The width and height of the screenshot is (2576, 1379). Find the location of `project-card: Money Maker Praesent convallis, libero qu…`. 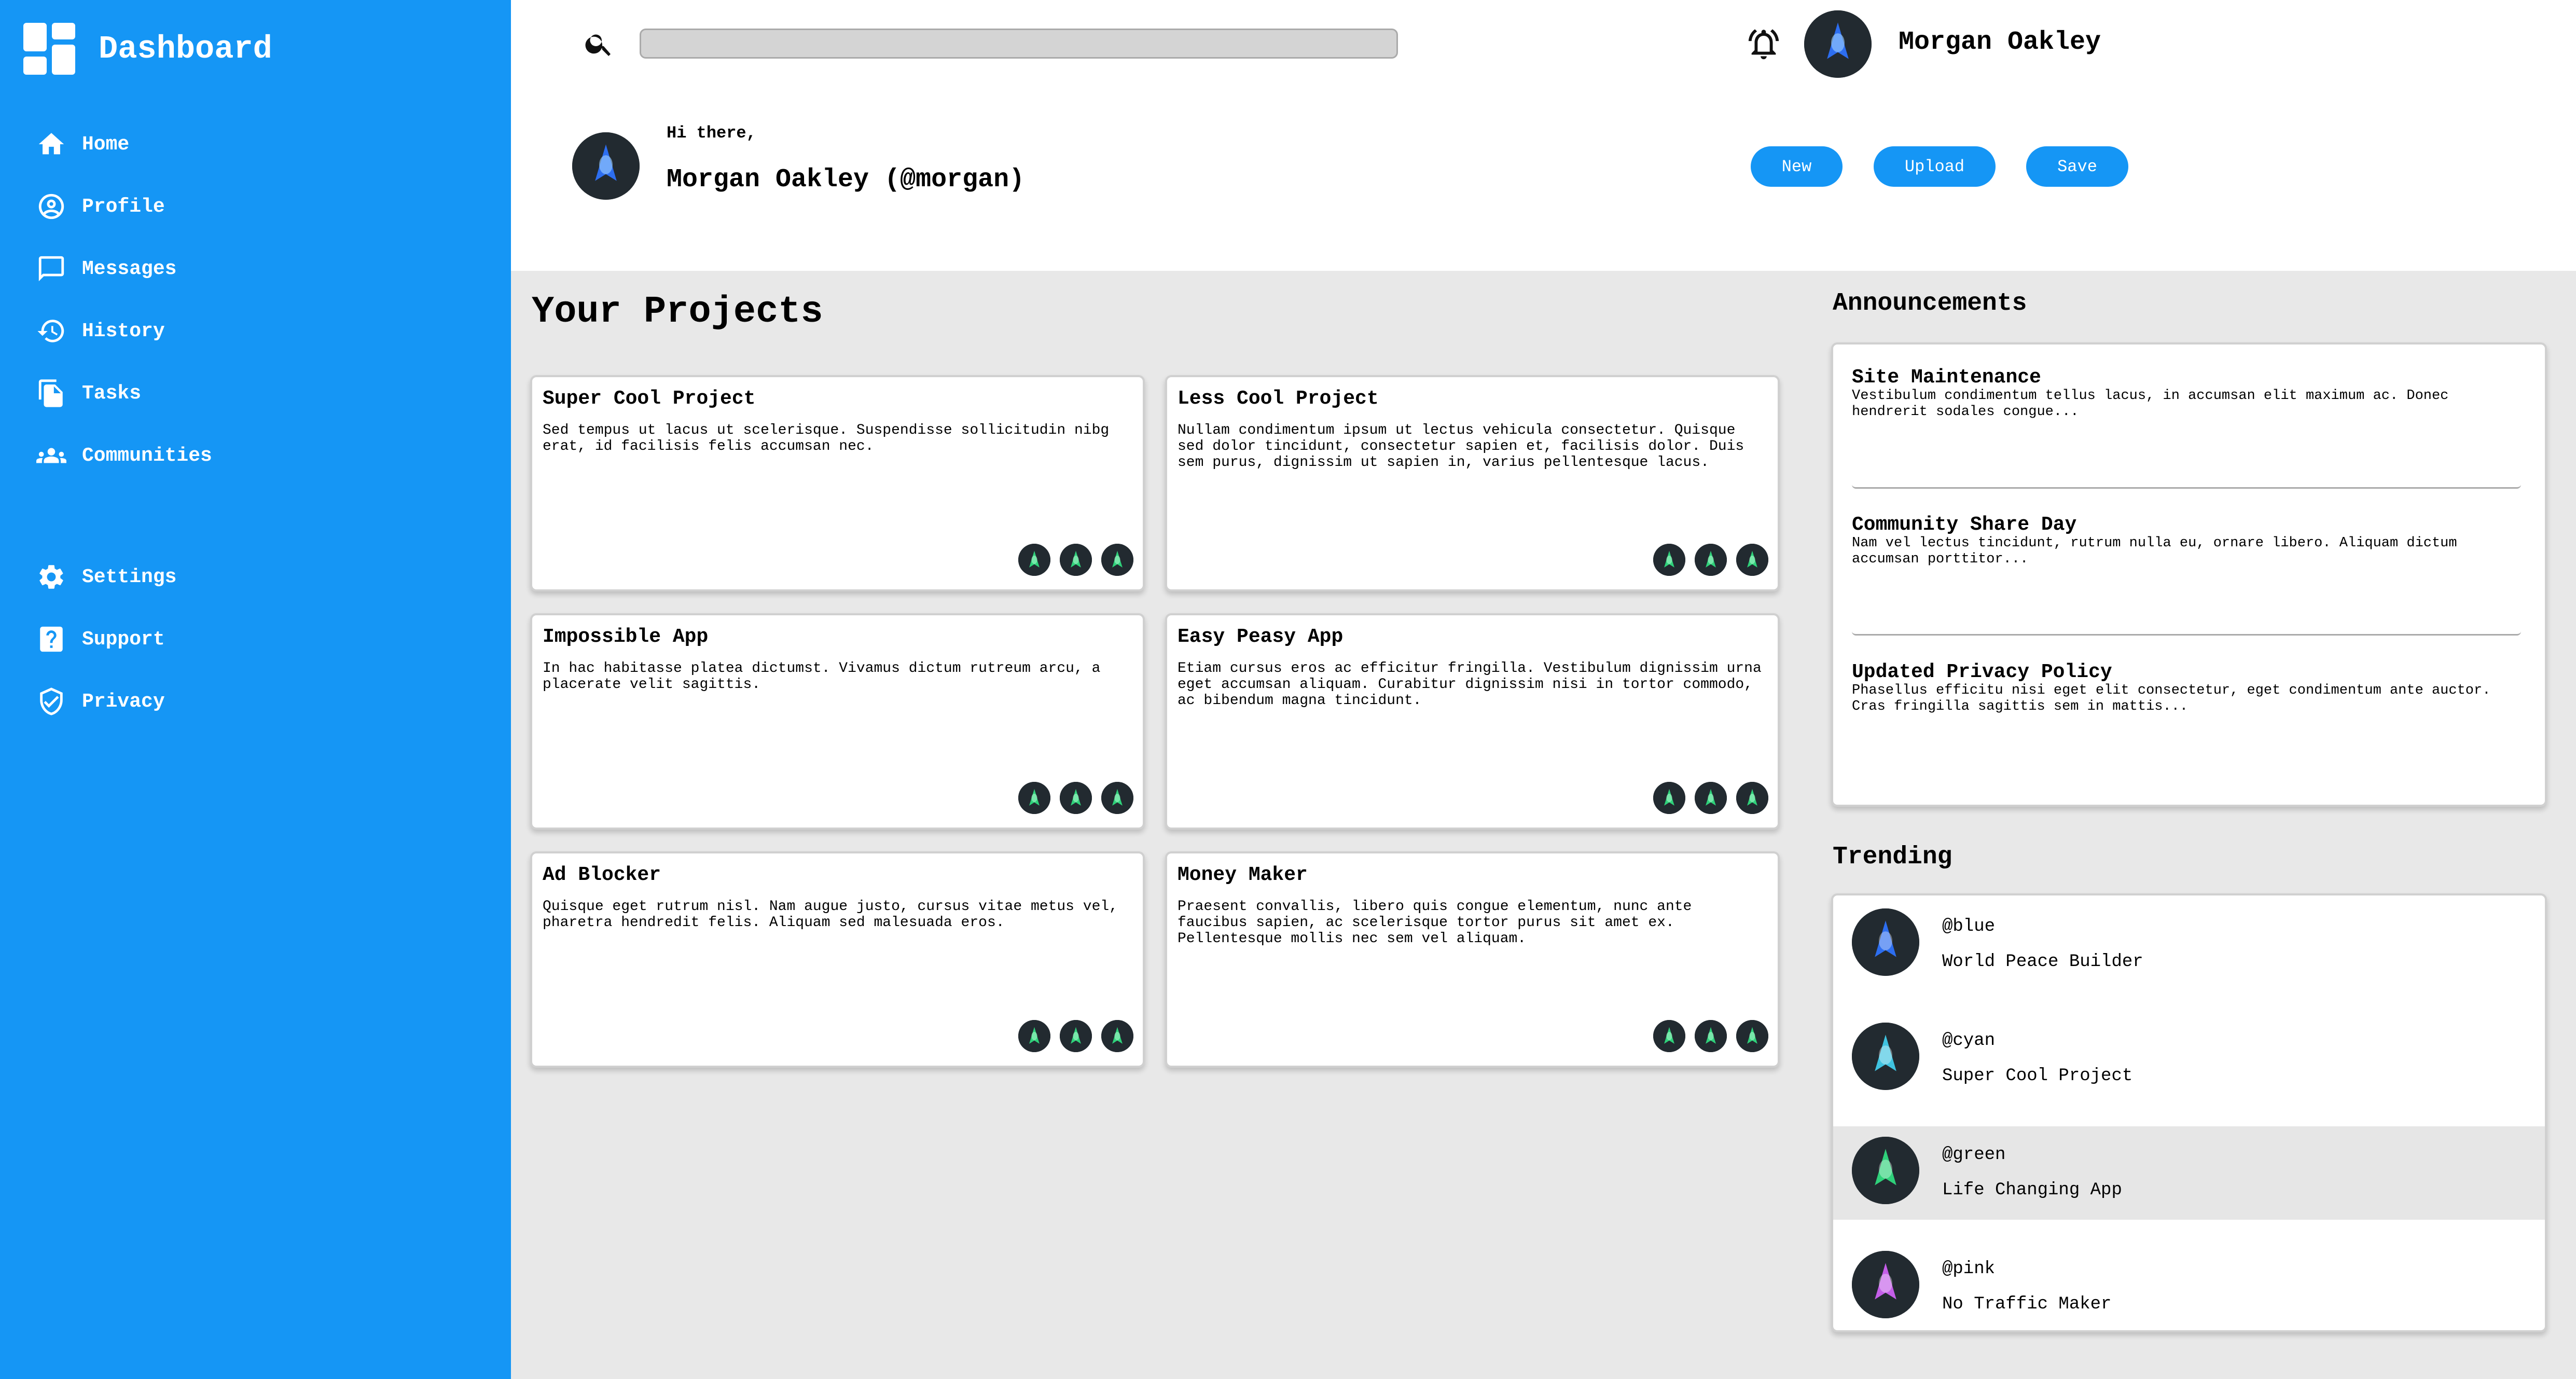

project-card: Money Maker Praesent convallis, libero qu… is located at coordinates (1472, 960).